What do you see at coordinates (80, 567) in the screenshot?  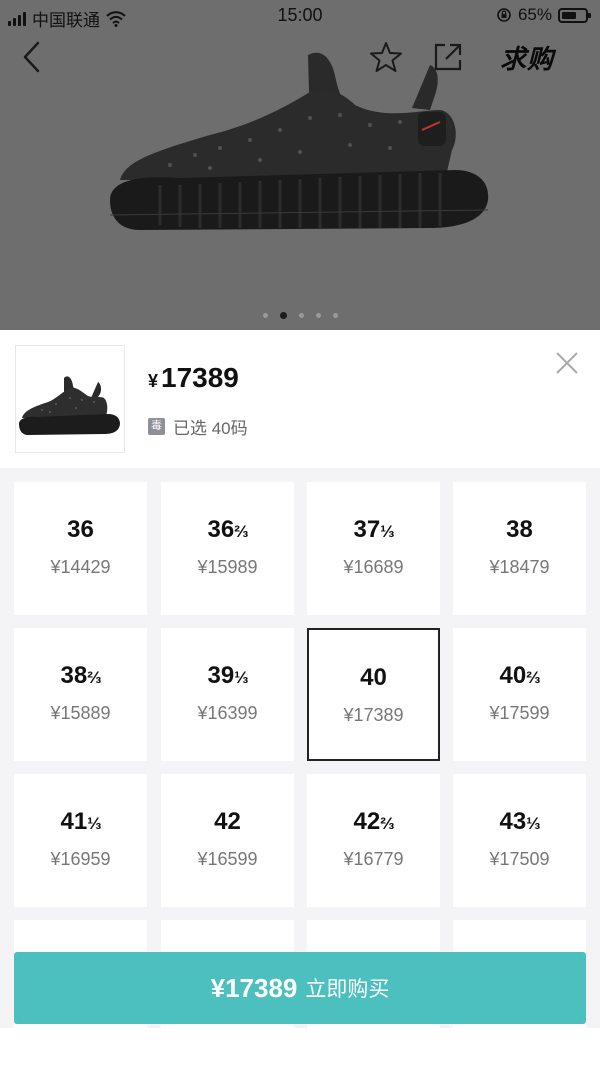 I see `size-price: ¥14429` at bounding box center [80, 567].